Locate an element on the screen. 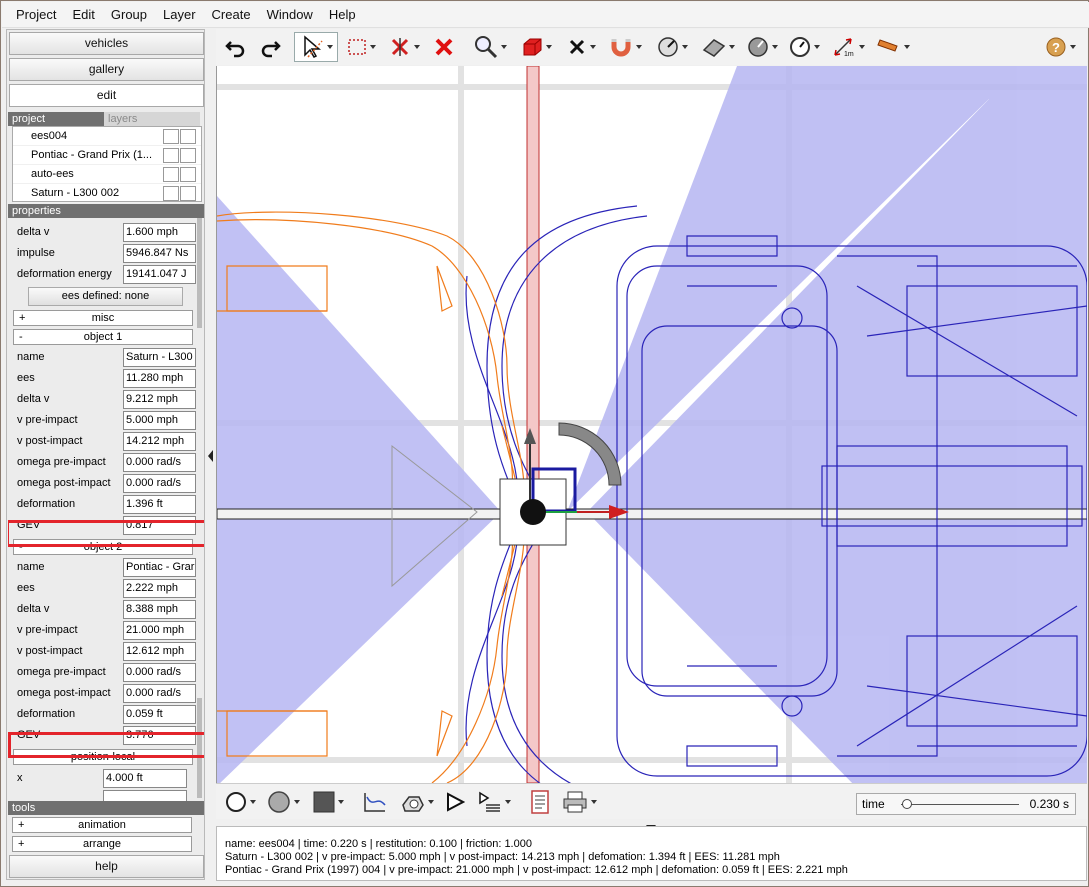 This screenshot has width=1089, height=887. measure-1m-icon: 1m is located at coordinates (848, 47).